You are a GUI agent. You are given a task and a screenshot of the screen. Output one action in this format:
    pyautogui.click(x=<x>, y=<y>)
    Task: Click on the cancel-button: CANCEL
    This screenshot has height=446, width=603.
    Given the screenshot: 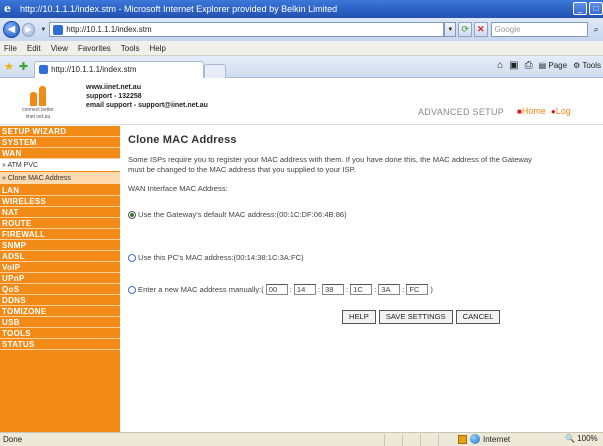 What is the action you would take?
    pyautogui.click(x=478, y=317)
    